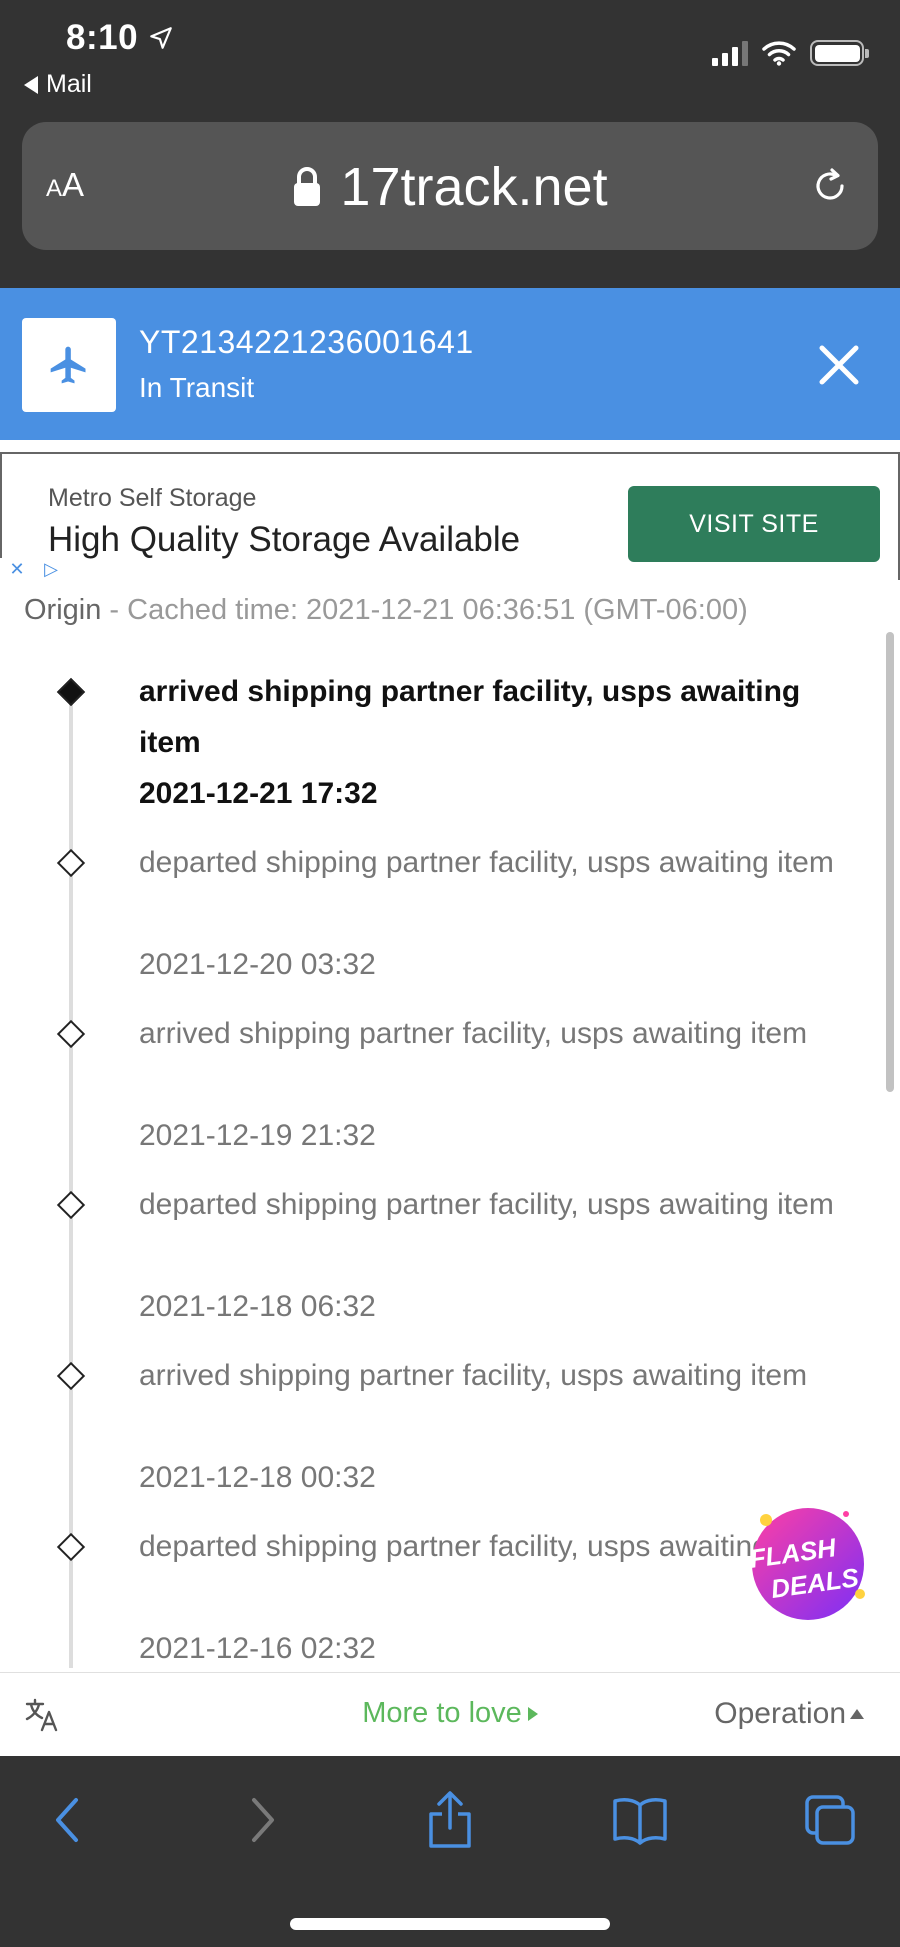 Image resolution: width=900 pixels, height=1947 pixels. I want to click on flash-deals-button: FLASH DEALS, so click(805, 1566).